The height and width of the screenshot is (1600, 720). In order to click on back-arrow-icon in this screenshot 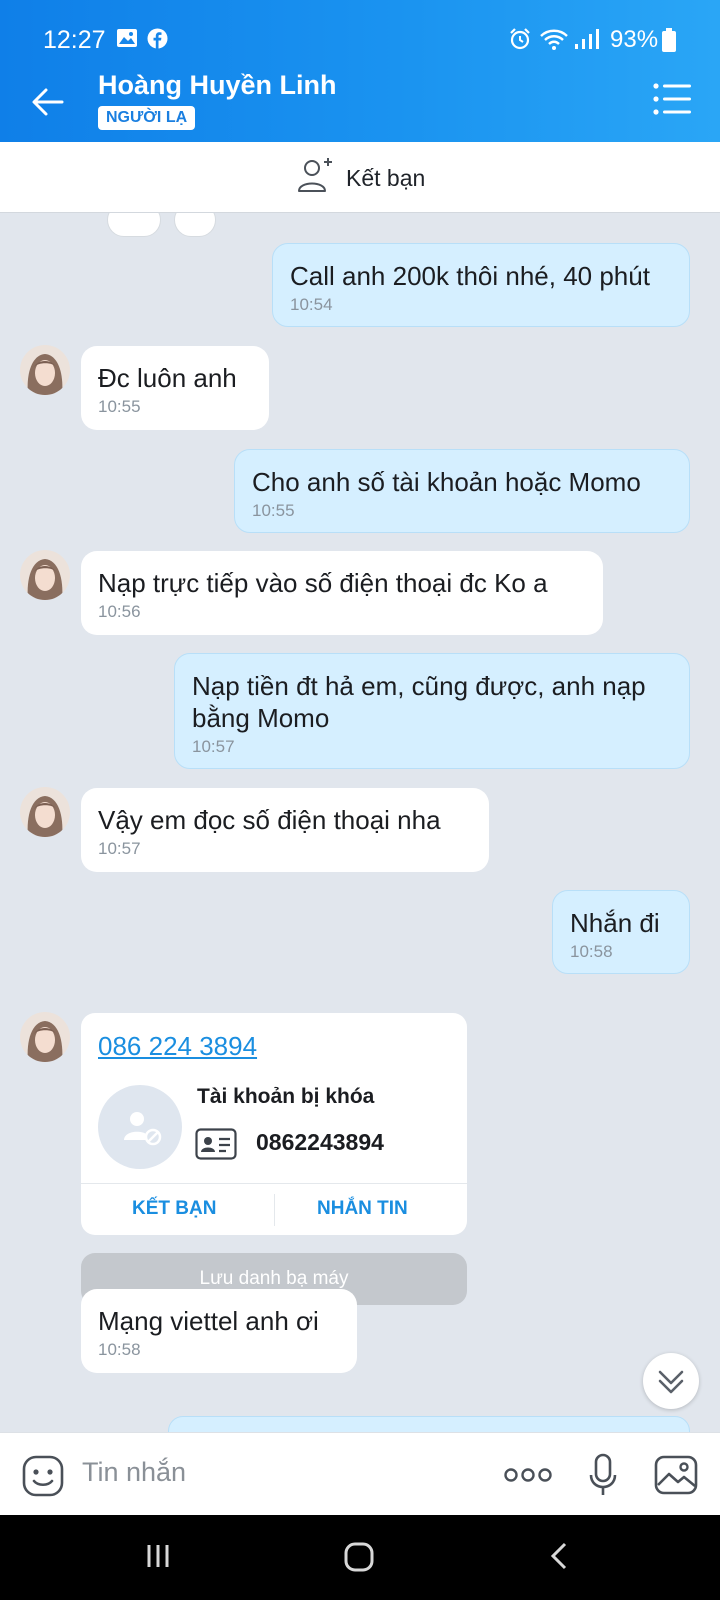, I will do `click(48, 102)`.